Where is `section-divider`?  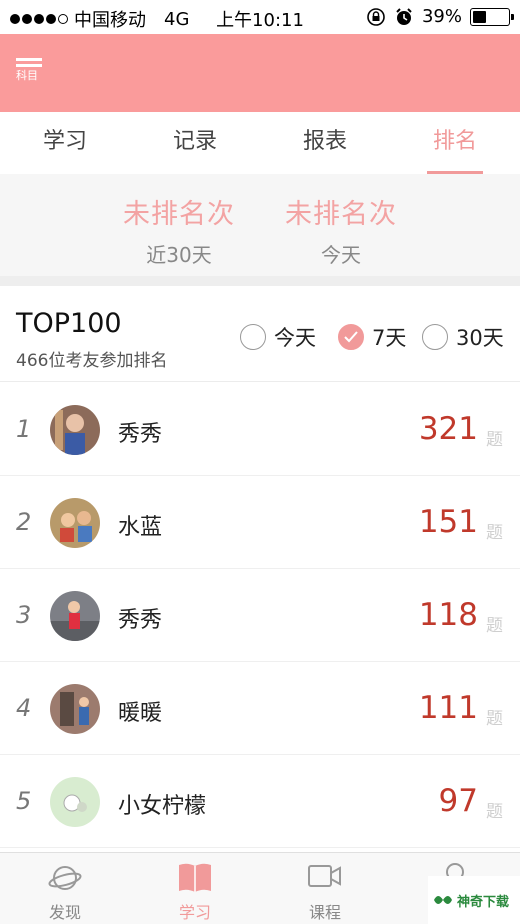 section-divider is located at coordinates (260, 281).